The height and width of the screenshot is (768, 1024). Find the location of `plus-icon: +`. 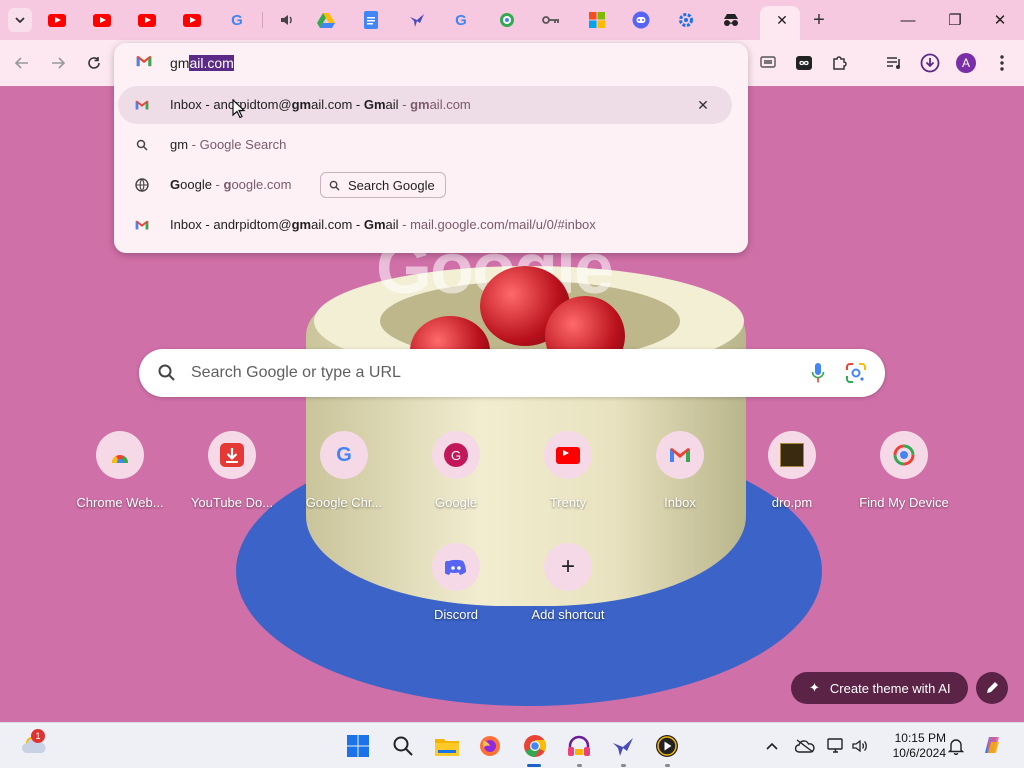

plus-icon: + is located at coordinates (819, 19).